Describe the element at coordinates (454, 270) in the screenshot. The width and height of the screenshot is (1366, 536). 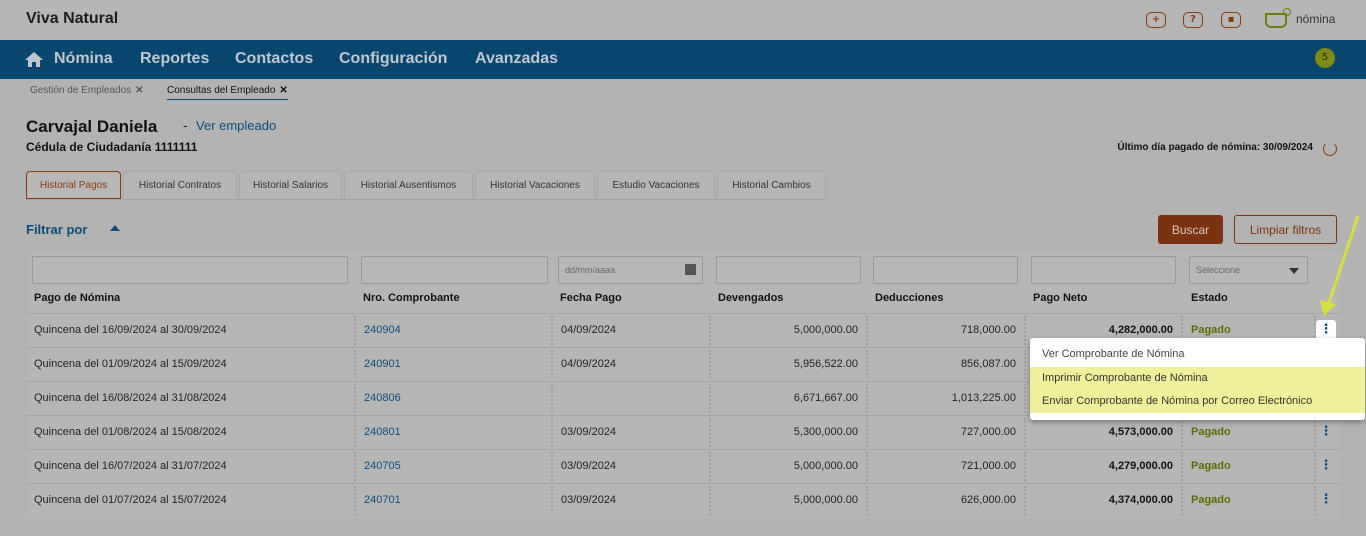
I see `filter-comprobante` at that location.